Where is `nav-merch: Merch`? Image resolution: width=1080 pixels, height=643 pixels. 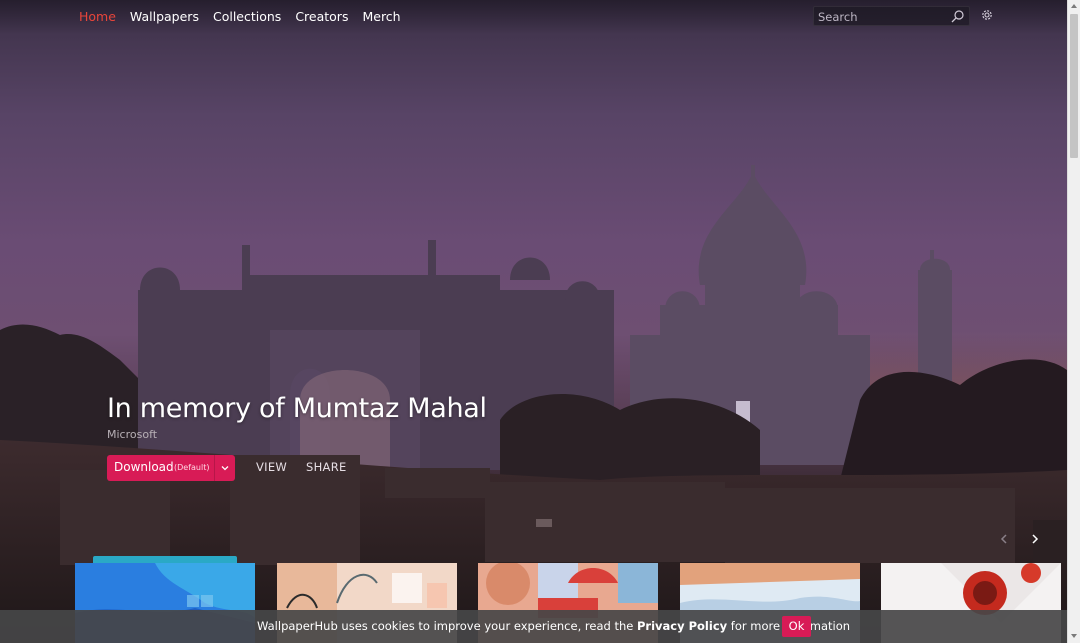
nav-merch: Merch is located at coordinates (381, 16).